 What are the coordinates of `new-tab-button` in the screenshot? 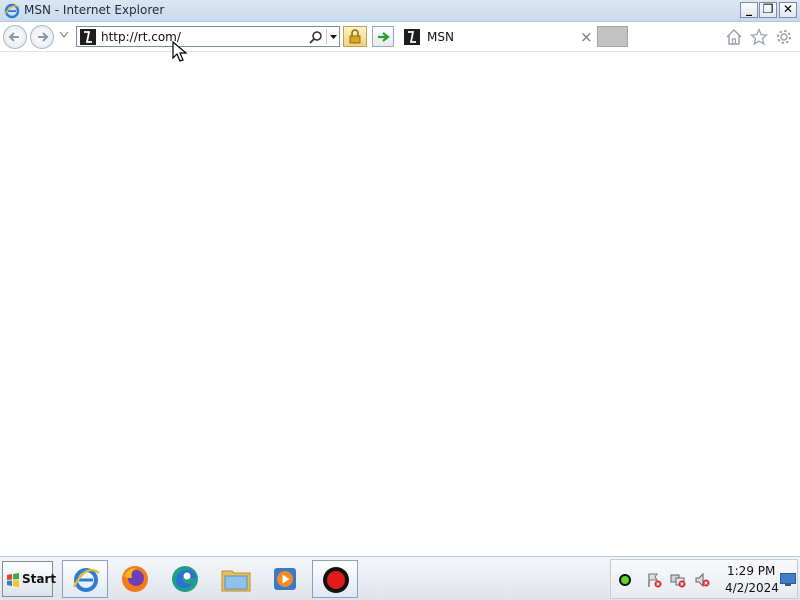 It's located at (612, 36).